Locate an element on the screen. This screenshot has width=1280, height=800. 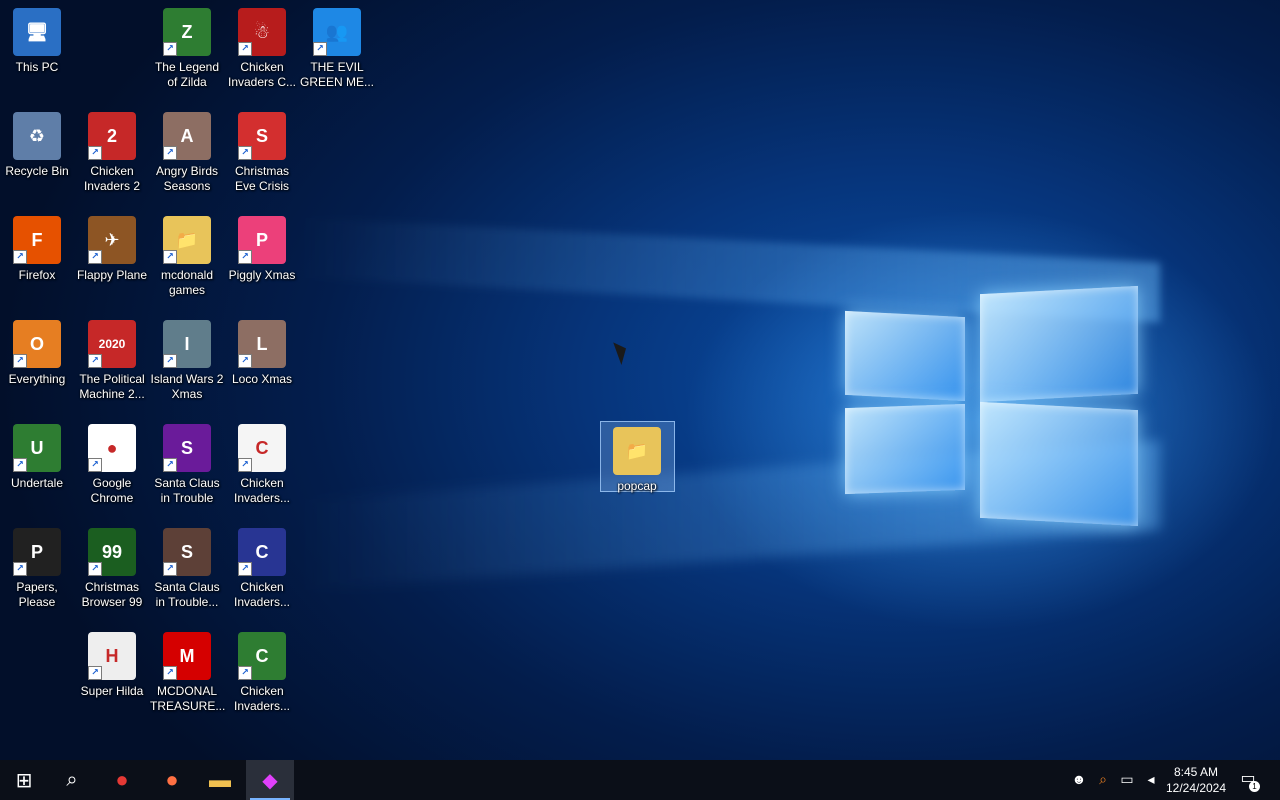
start-button: ⊞ is located at coordinates (24, 780).